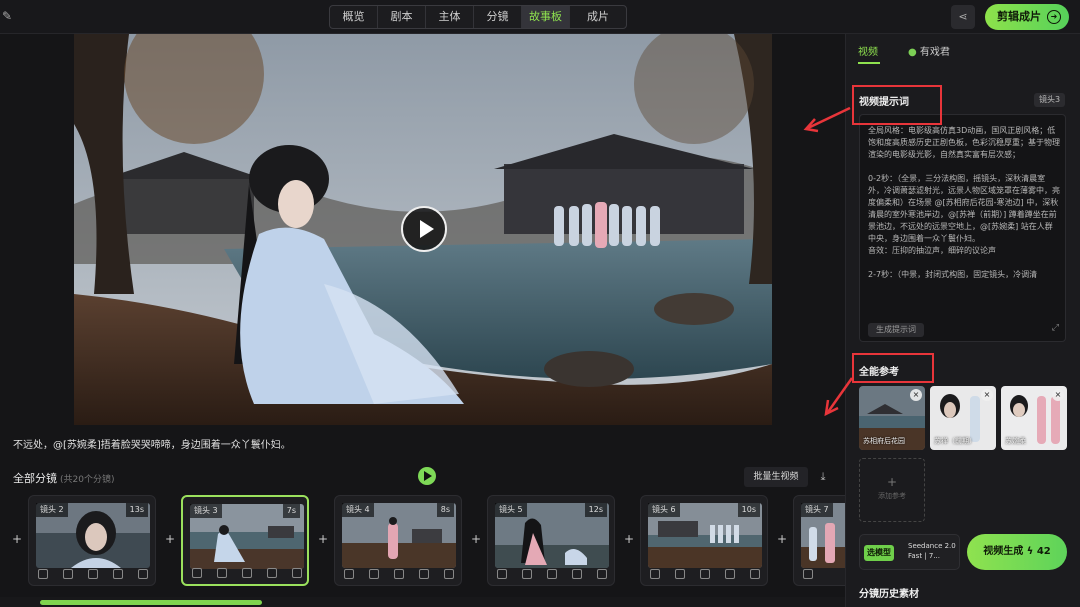  I want to click on clip-final-button: 剪辑成片 ➜, so click(1027, 17).